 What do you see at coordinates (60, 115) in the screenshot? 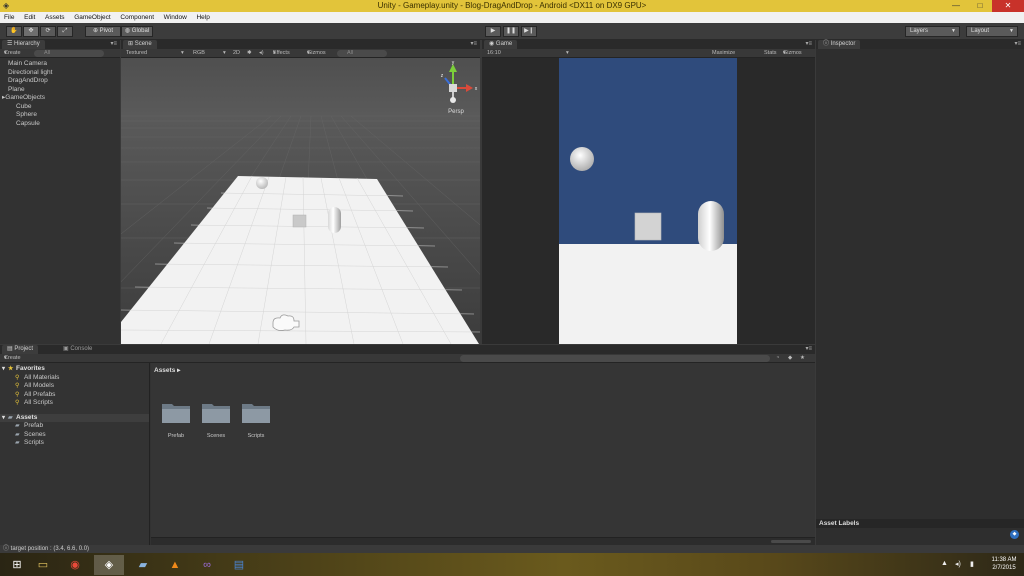
I see `hierarchy-item-sphere: Sphere` at bounding box center [60, 115].